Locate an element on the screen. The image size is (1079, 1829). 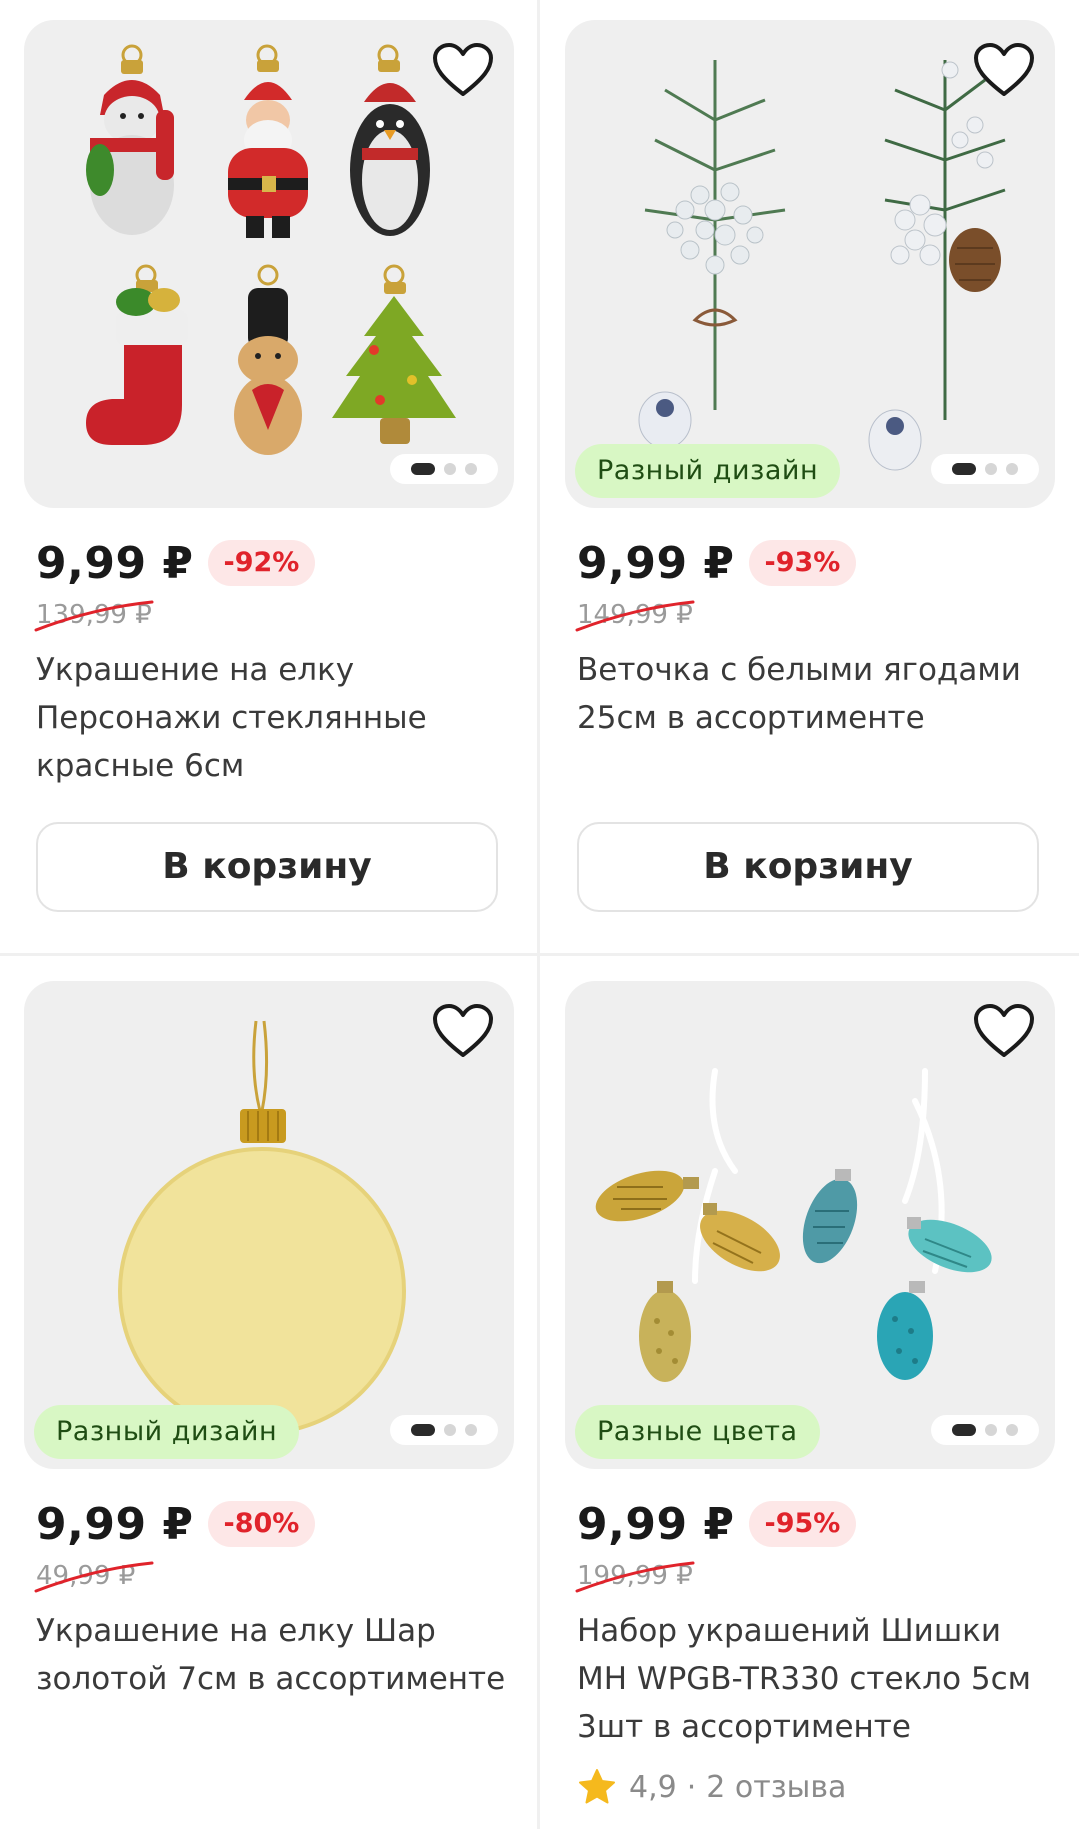
old-price-wrap: 199,99 ₽ is located at coordinates (641, 1576).